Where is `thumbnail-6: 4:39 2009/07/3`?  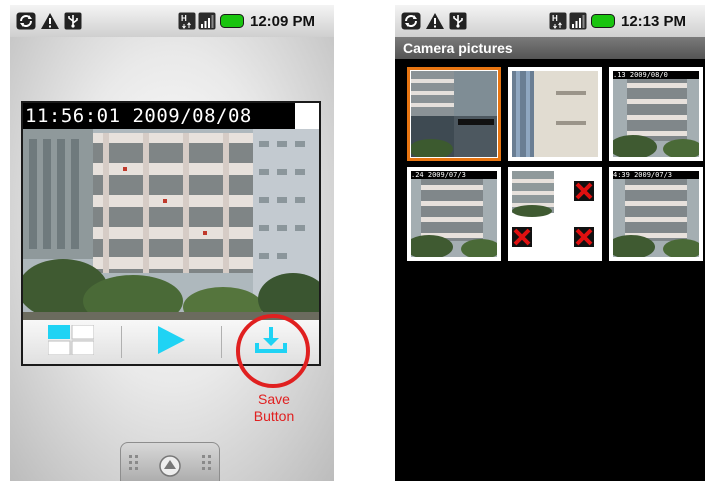 thumbnail-6: 4:39 2009/07/3 is located at coordinates (656, 214).